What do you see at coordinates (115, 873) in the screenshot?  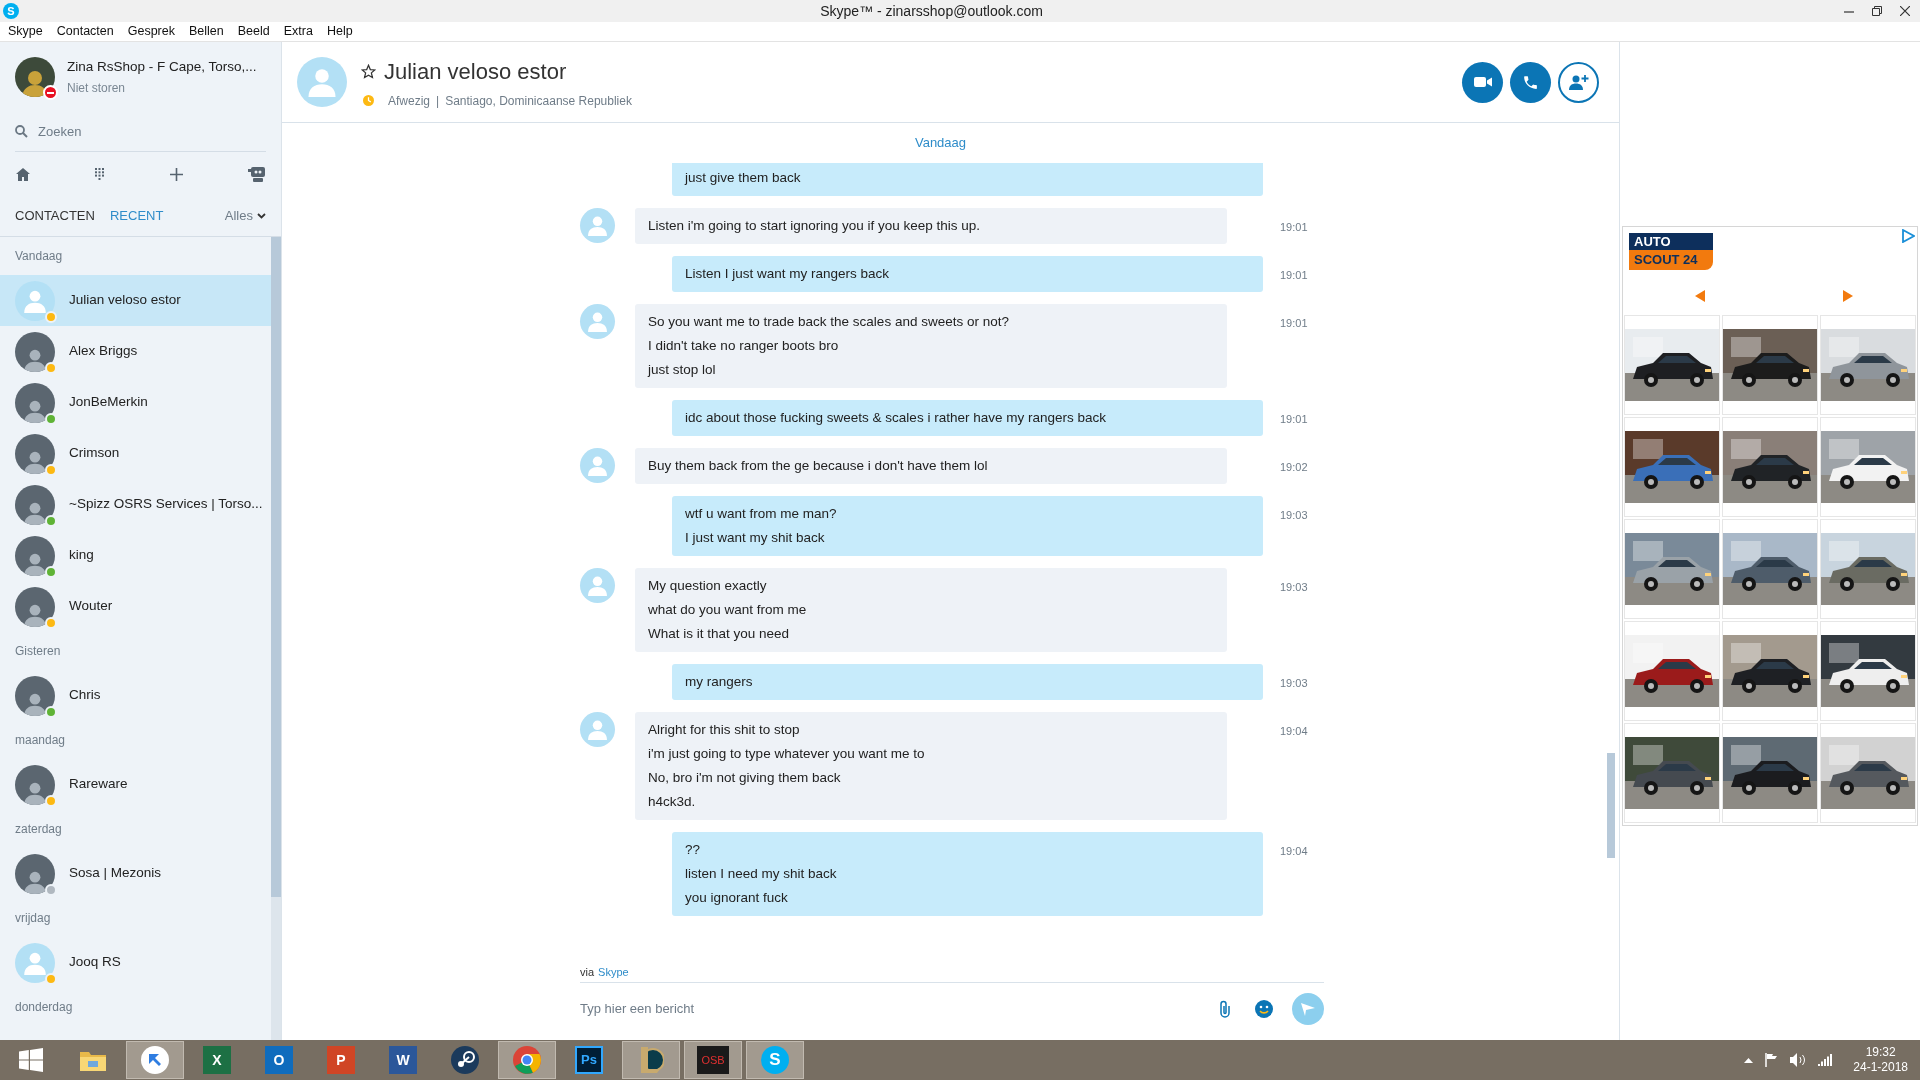 I see `contact-name: Sosa | Mezonis` at bounding box center [115, 873].